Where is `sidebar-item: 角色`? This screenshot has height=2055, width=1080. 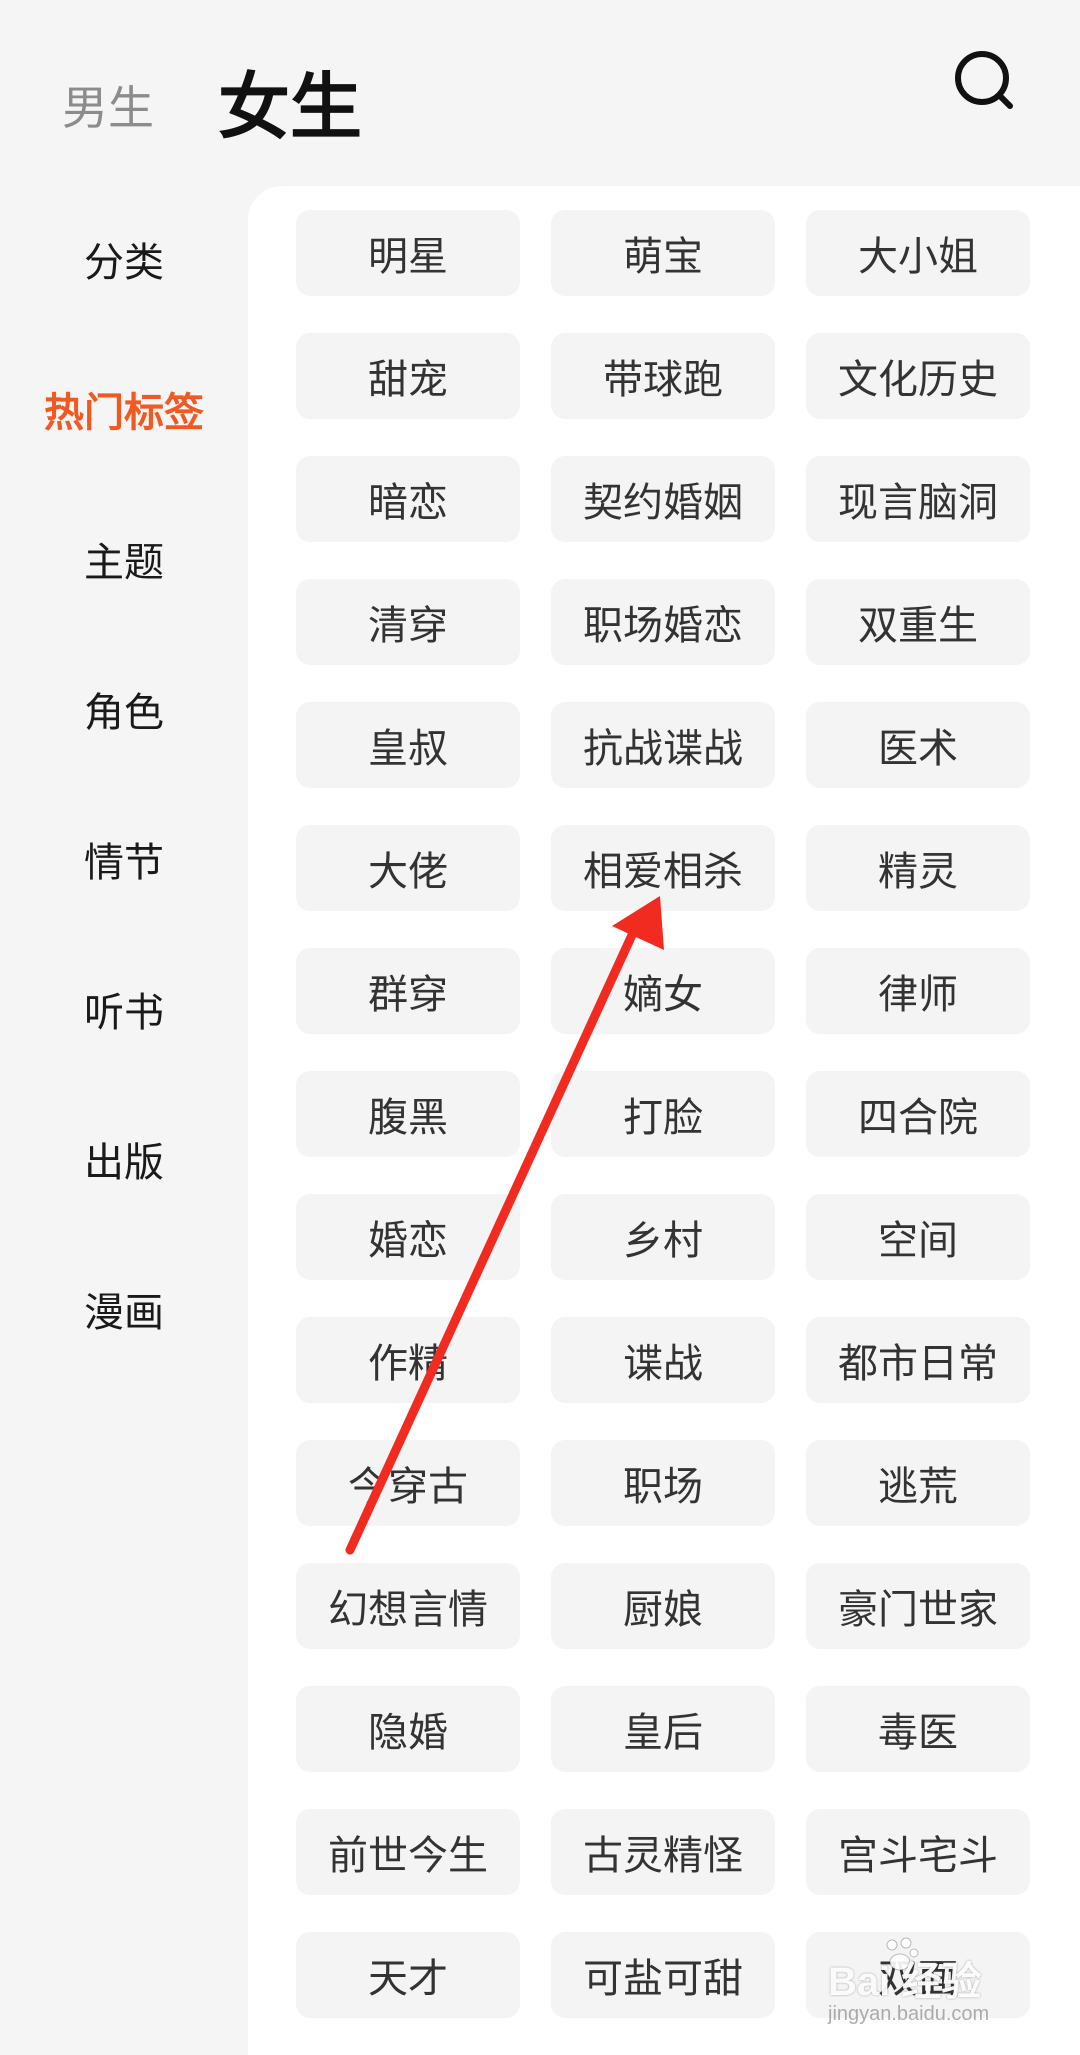 sidebar-item: 角色 is located at coordinates (124, 709).